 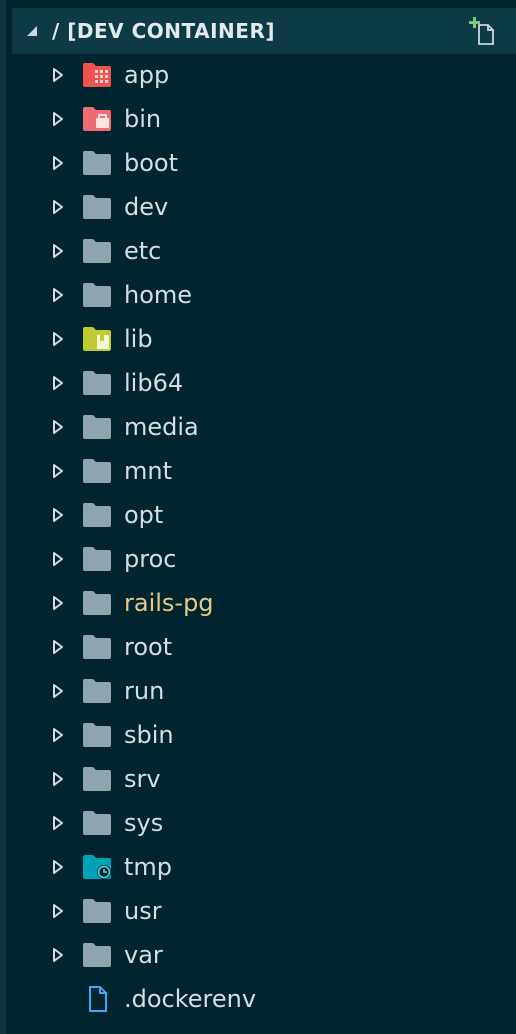 What do you see at coordinates (151, 163) in the screenshot?
I see `tree-item-label: boot` at bounding box center [151, 163].